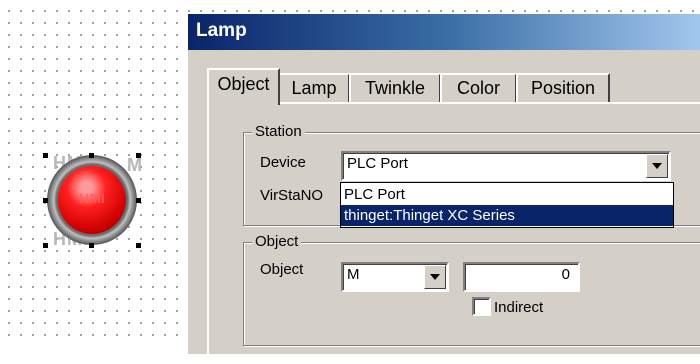 The height and width of the screenshot is (364, 700). What do you see at coordinates (45, 200) in the screenshot?
I see `resize-handle-l` at bounding box center [45, 200].